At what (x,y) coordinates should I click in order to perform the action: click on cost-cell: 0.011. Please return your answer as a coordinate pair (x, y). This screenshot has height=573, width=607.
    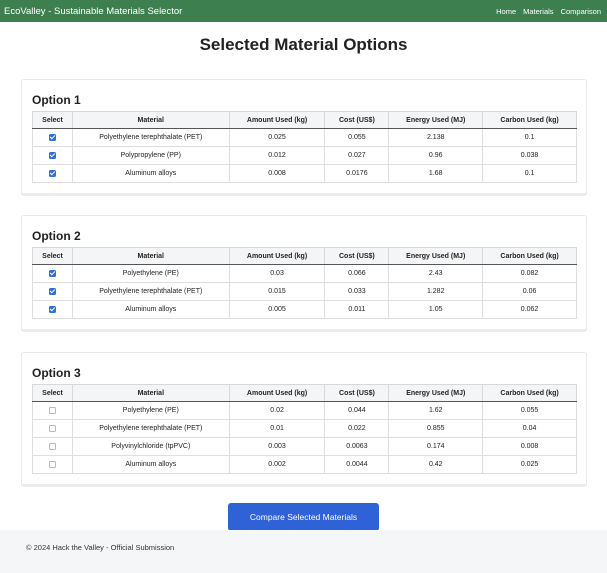
    Looking at the image, I should click on (357, 309).